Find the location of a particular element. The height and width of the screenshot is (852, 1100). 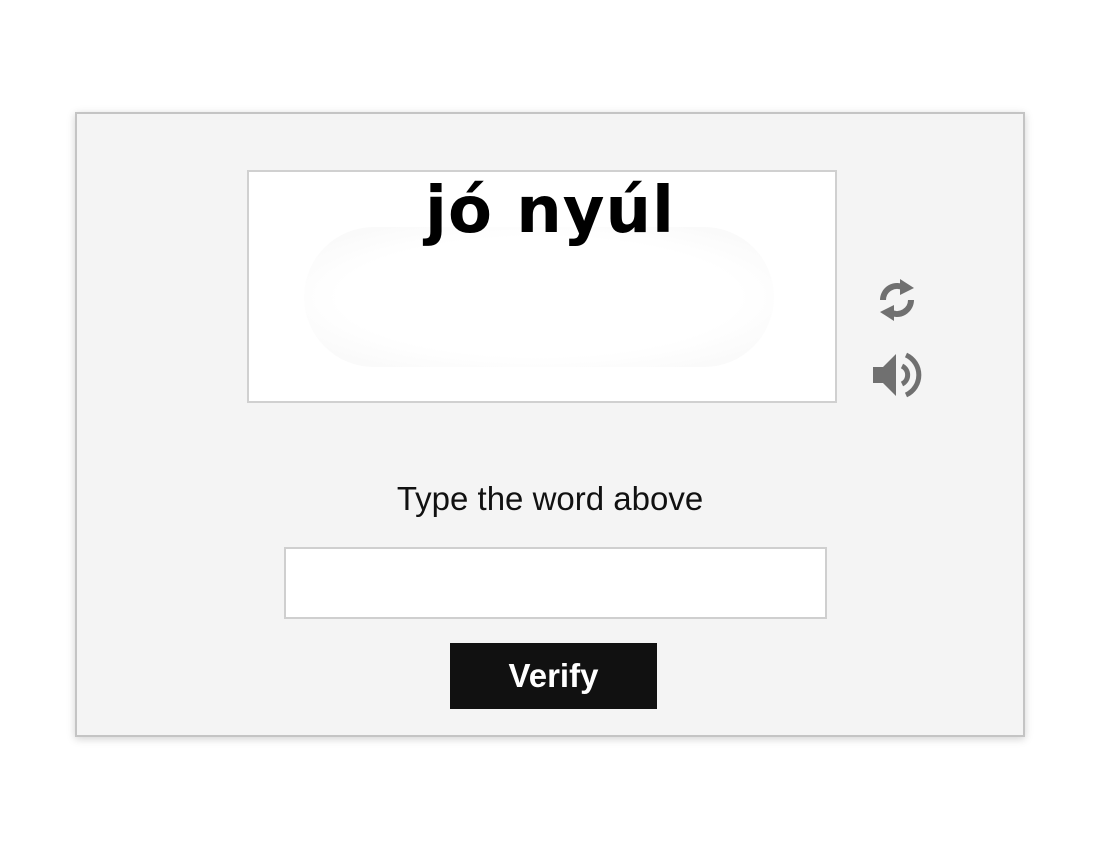

instruction-text: Type the word above is located at coordinates (550, 498).